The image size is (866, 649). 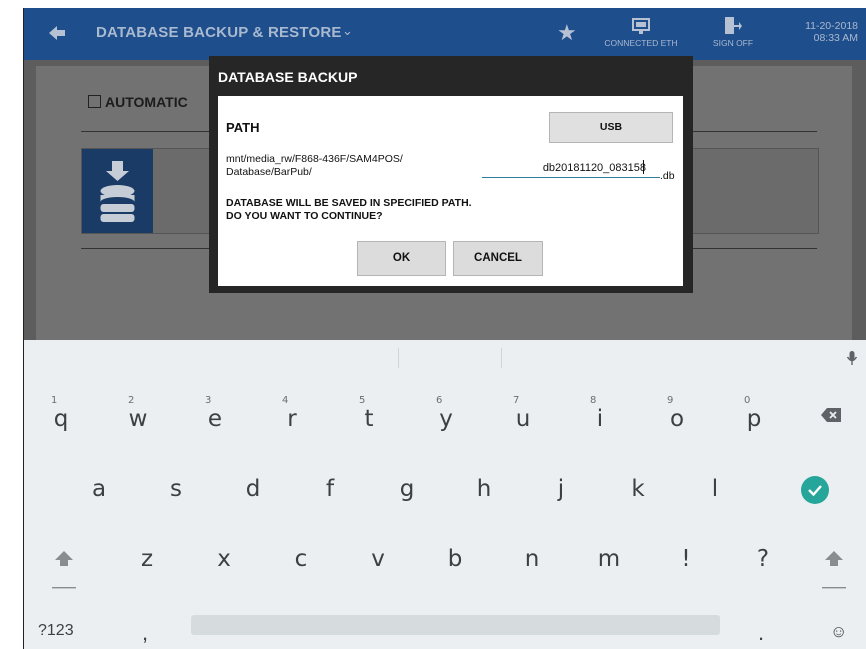 What do you see at coordinates (117, 191) in the screenshot?
I see `database-download-icon` at bounding box center [117, 191].